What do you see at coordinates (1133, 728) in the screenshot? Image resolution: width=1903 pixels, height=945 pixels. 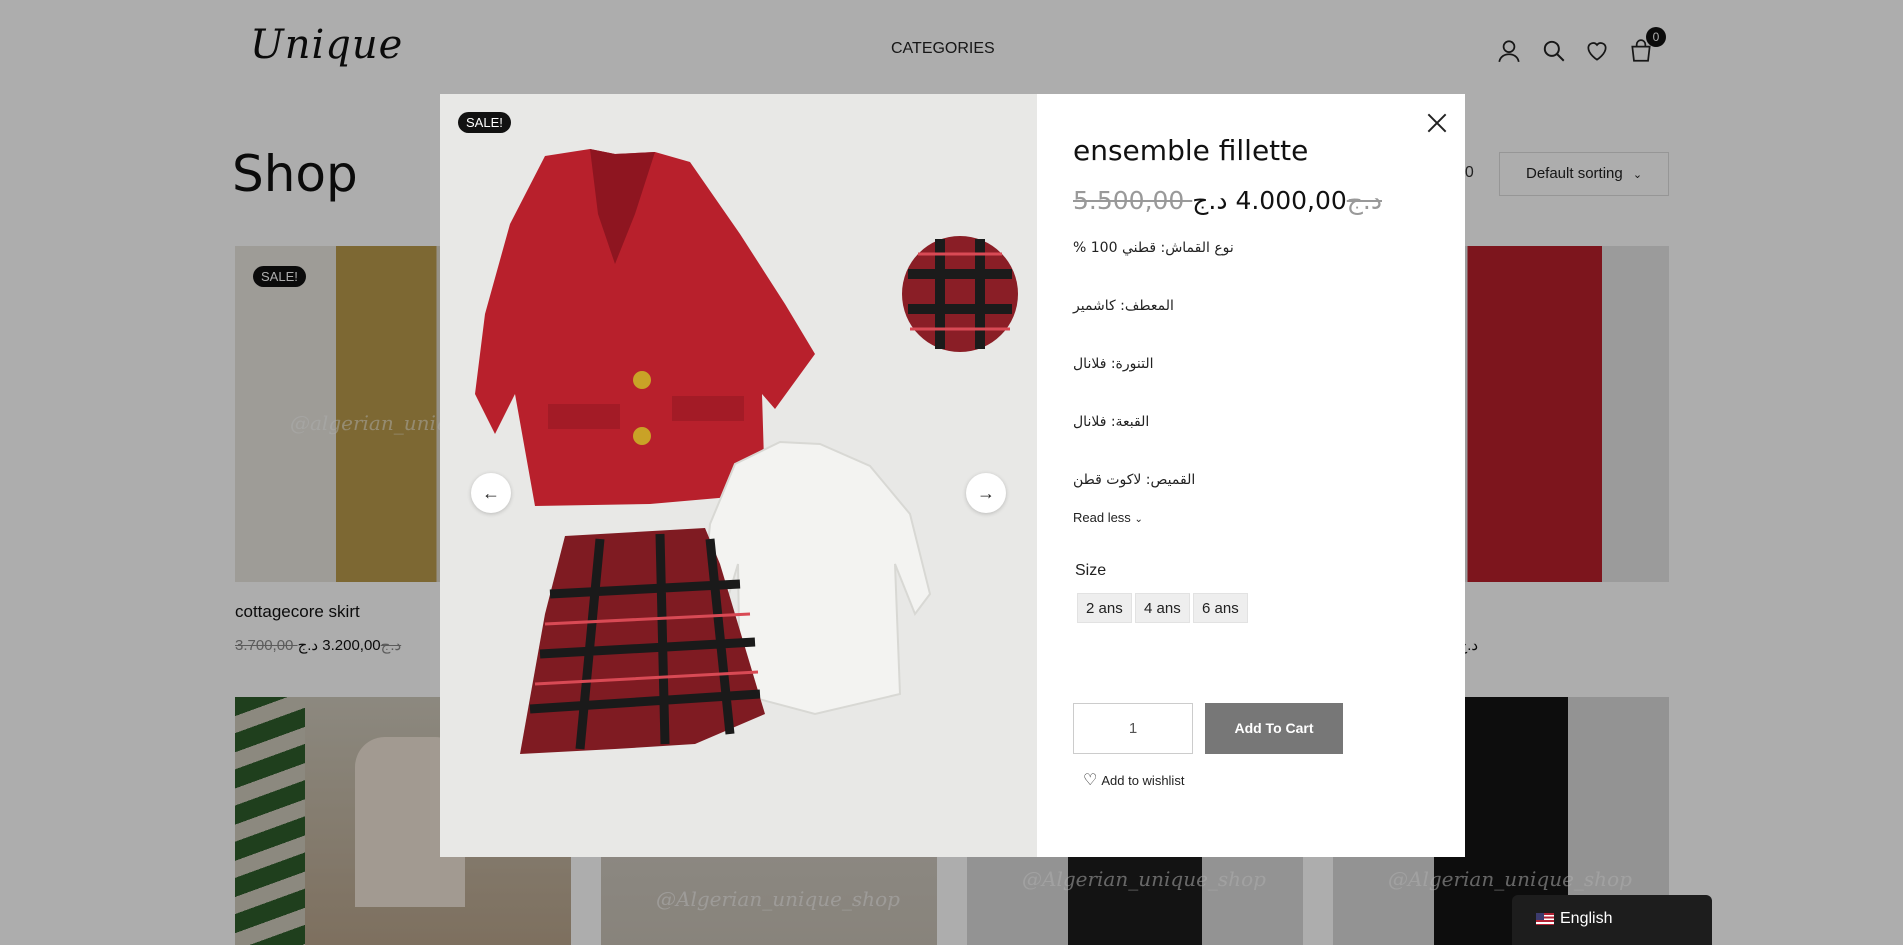 I see `quantity-input: 1` at bounding box center [1133, 728].